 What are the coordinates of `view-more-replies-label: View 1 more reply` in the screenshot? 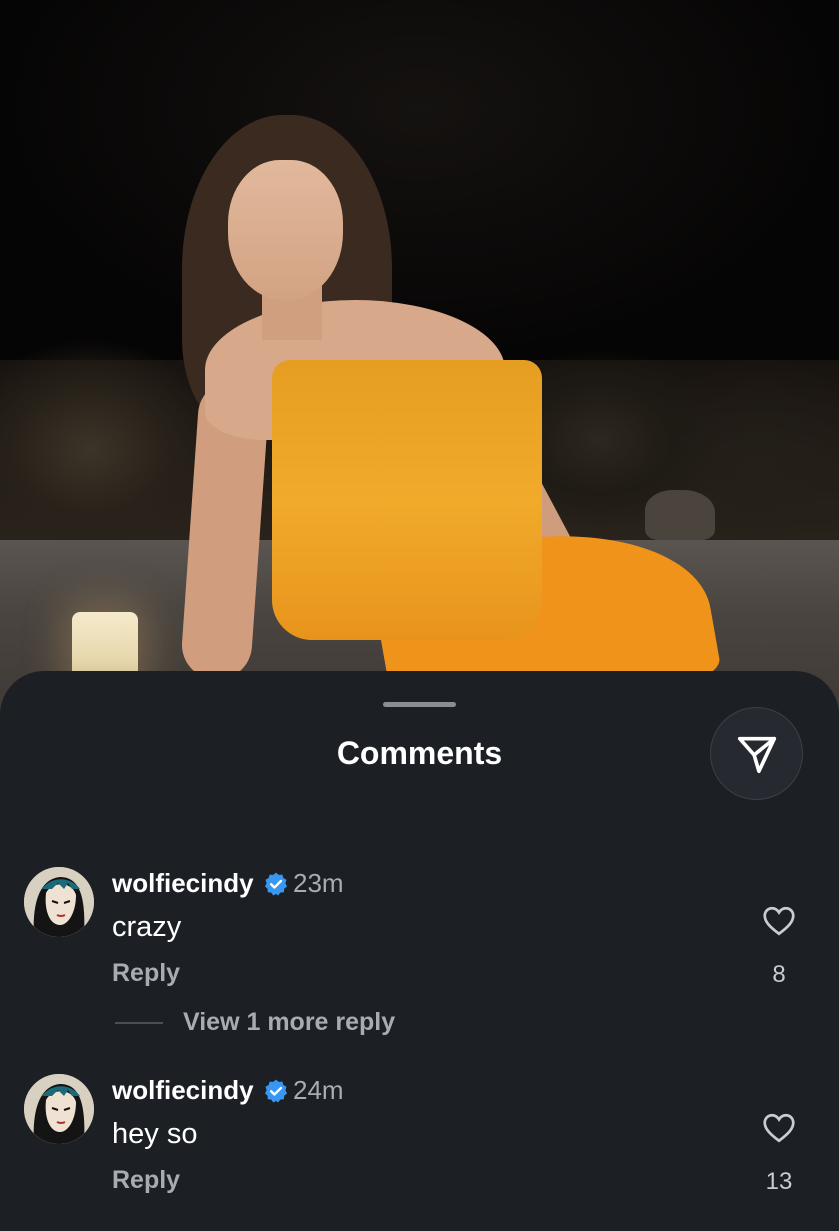 It's located at (289, 1022).